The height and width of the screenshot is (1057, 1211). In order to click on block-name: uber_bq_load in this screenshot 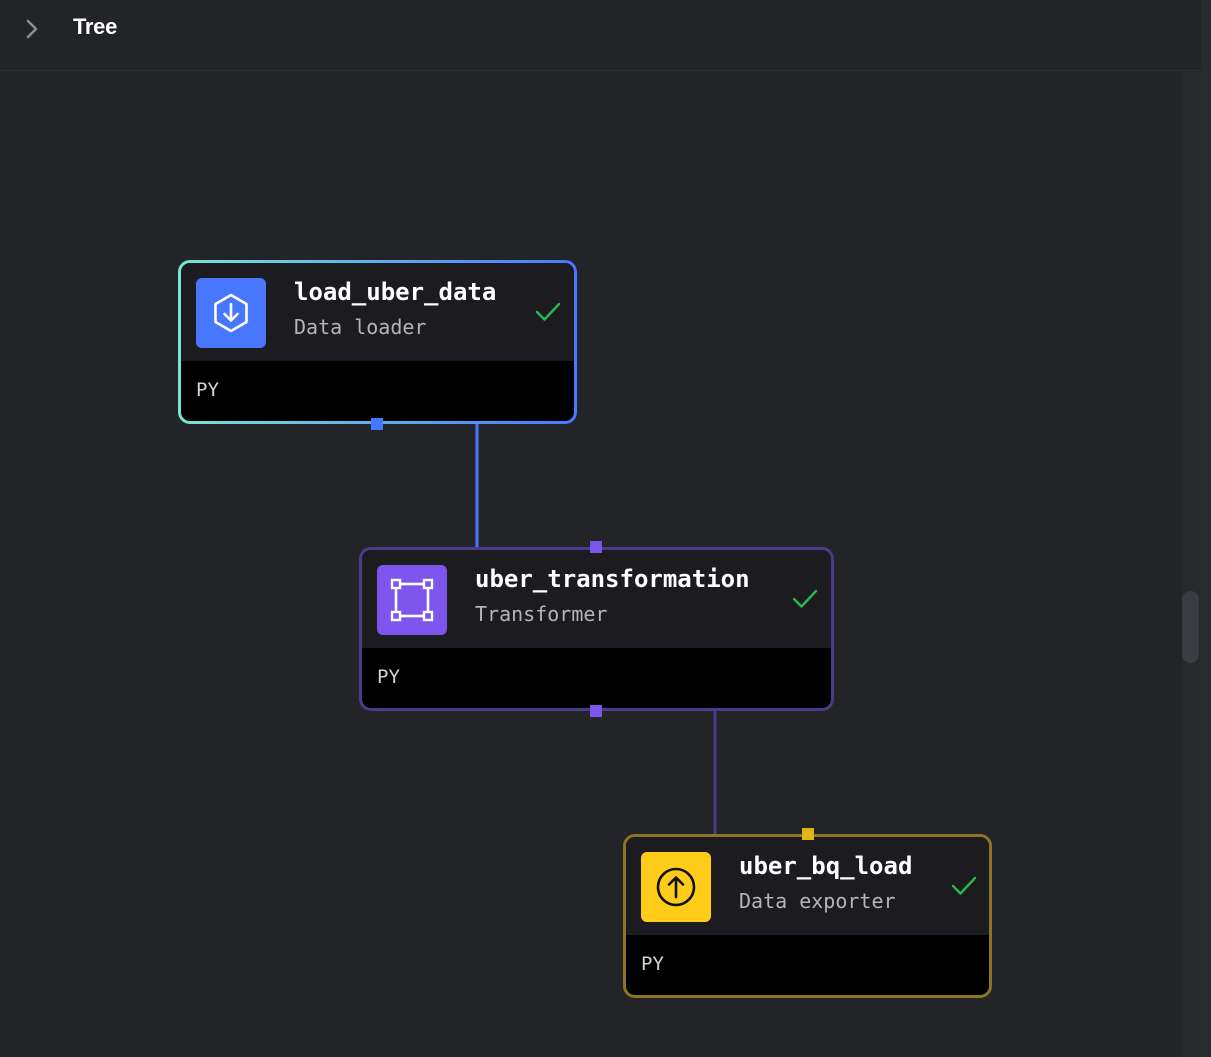, I will do `click(826, 866)`.